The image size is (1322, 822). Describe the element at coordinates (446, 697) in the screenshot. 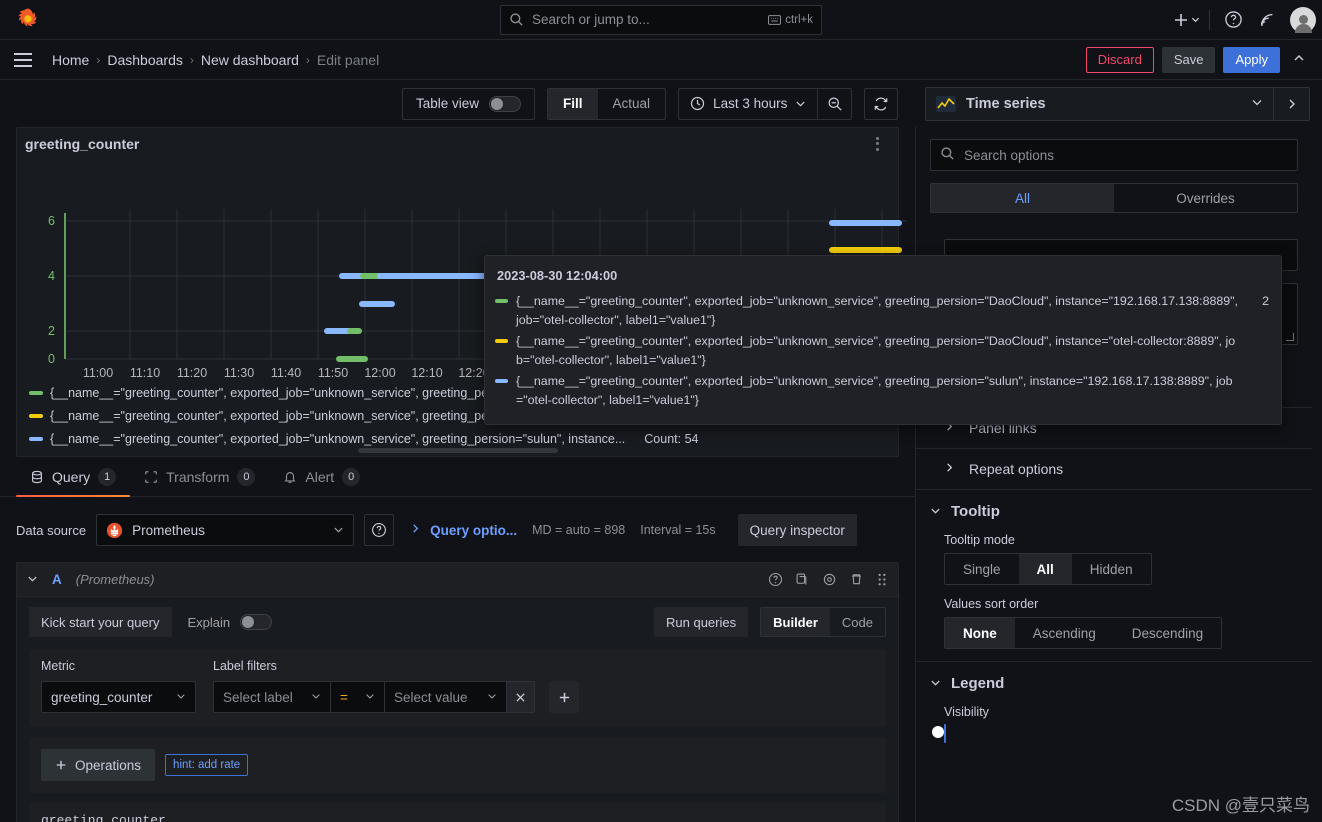

I see `filter-value-select: Select value` at that location.